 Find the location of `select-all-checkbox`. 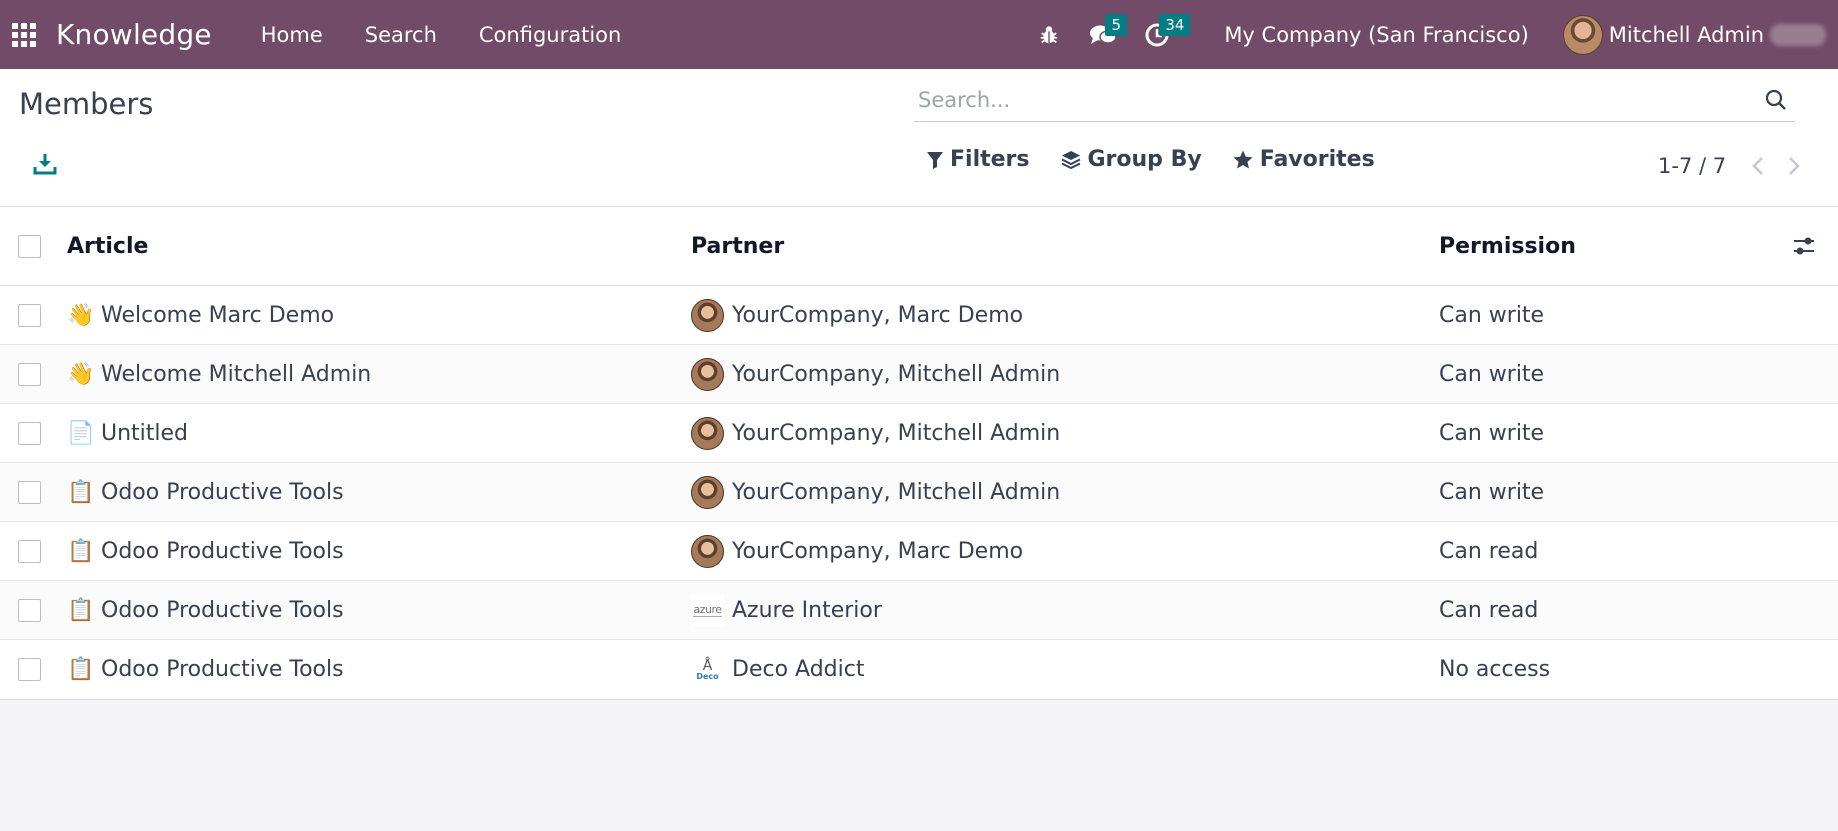

select-all-checkbox is located at coordinates (29, 246).